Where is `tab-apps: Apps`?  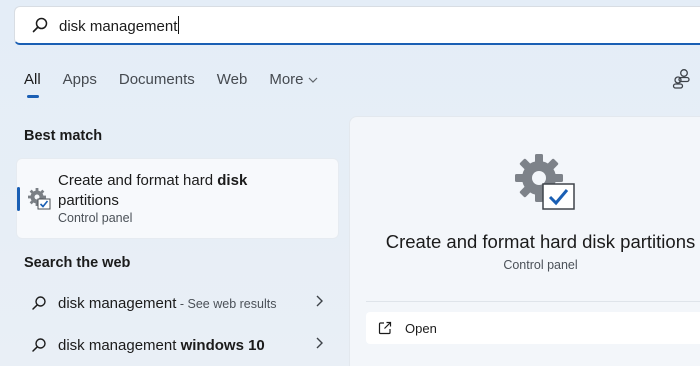 tab-apps: Apps is located at coordinates (80, 85).